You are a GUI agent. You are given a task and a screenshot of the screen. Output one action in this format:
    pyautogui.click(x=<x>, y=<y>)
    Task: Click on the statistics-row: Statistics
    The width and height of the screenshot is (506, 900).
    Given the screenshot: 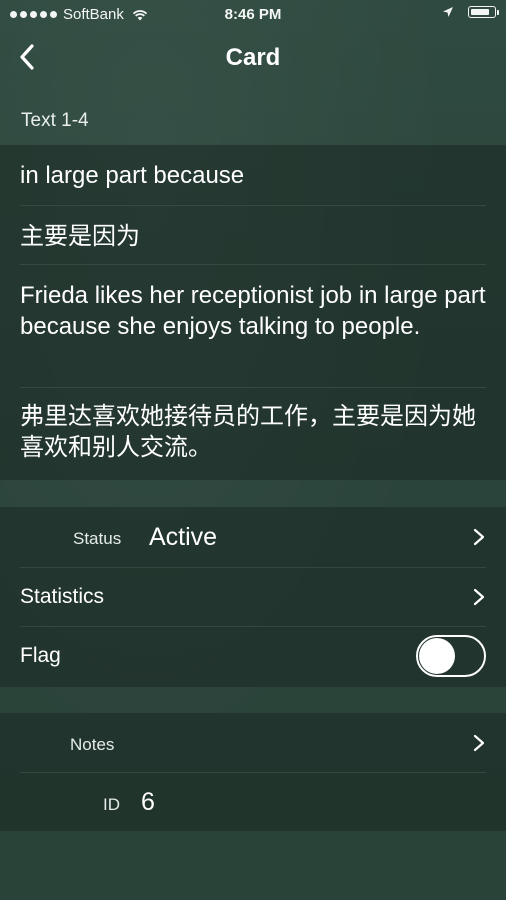 What is the action you would take?
    pyautogui.click(x=253, y=597)
    